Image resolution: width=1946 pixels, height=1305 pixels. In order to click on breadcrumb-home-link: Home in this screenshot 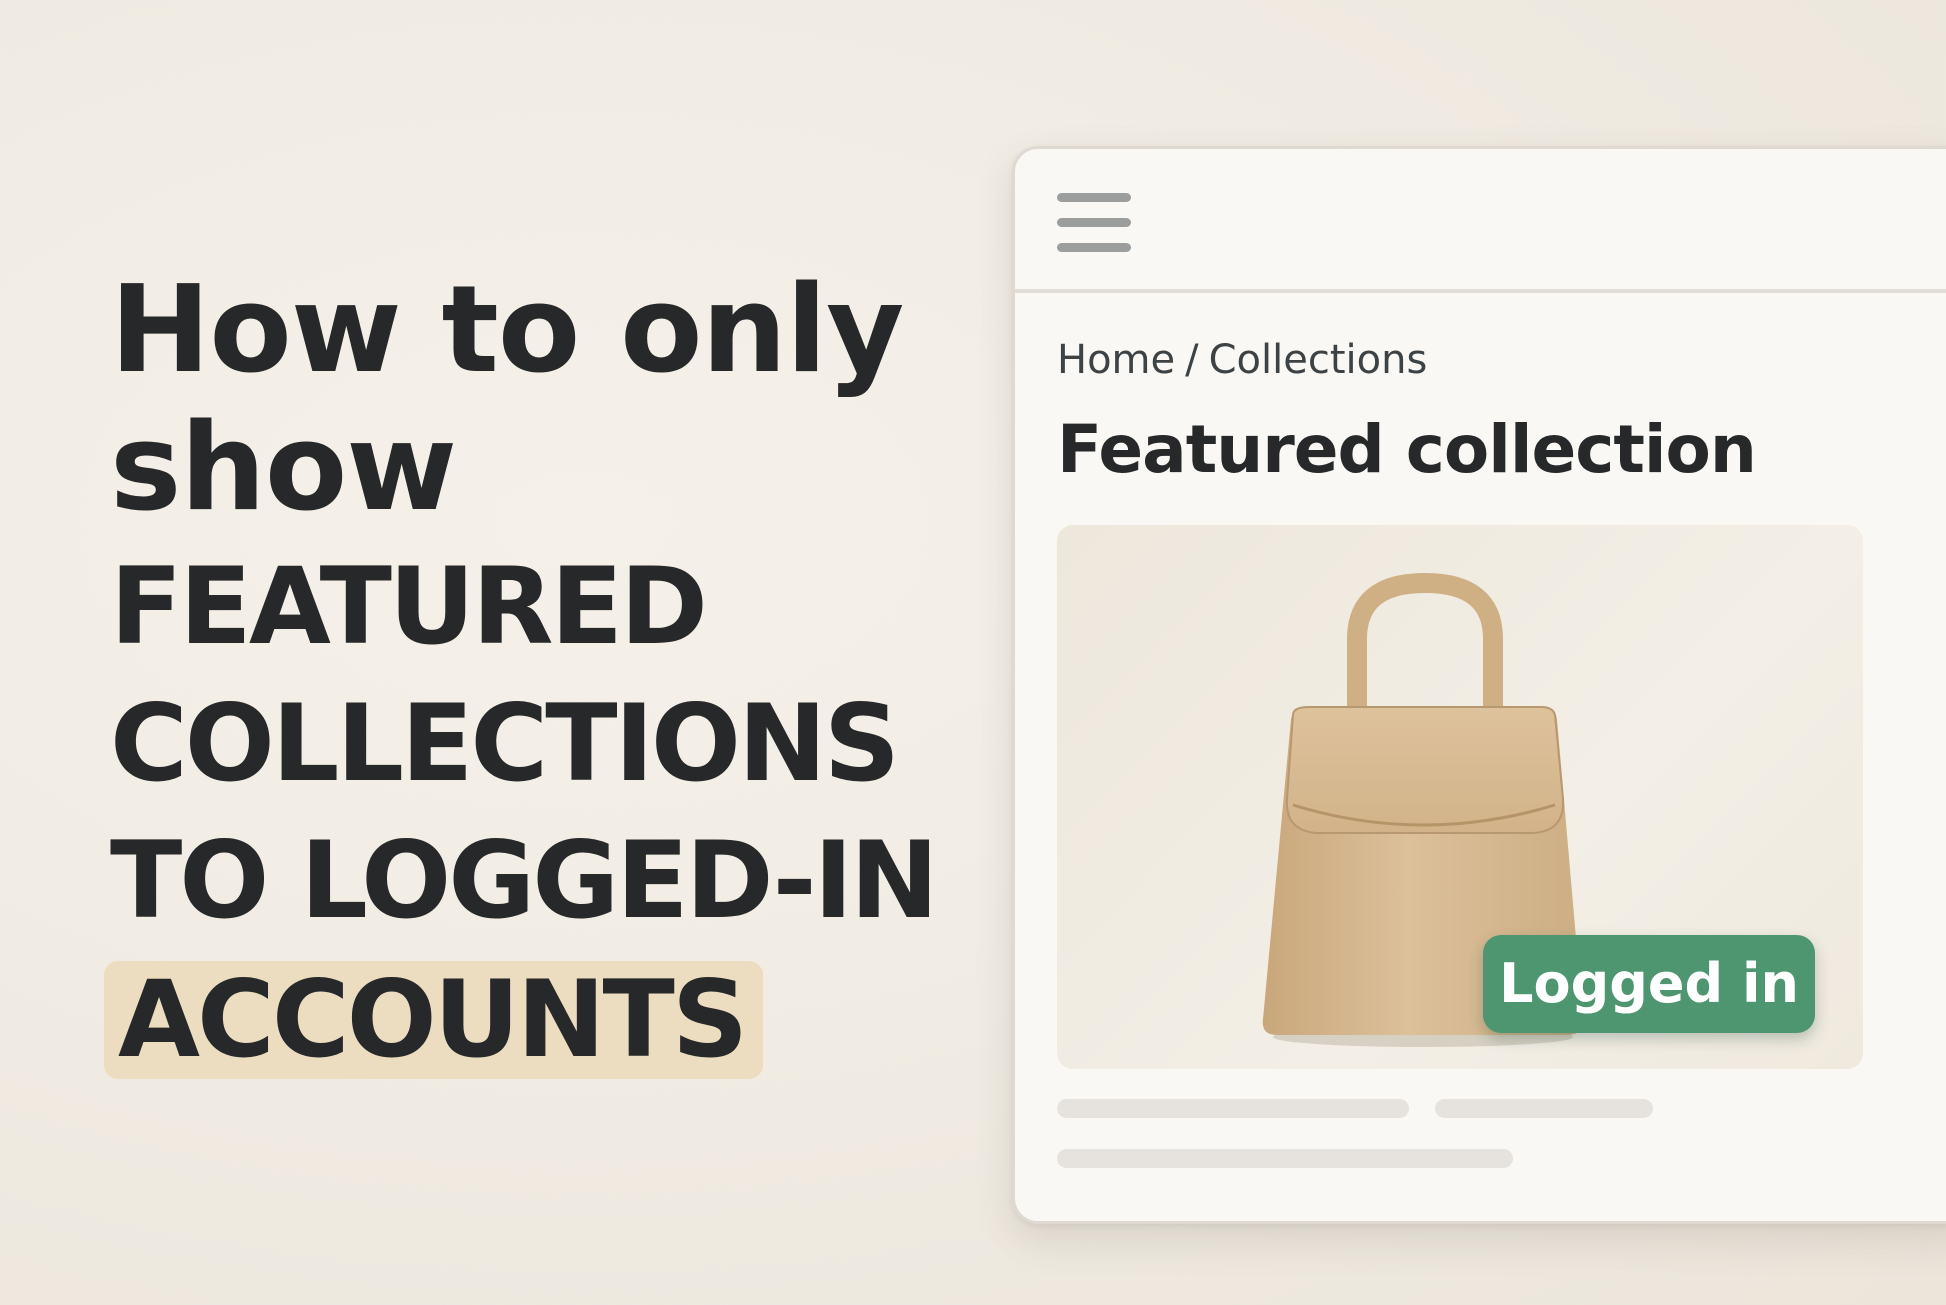, I will do `click(1116, 360)`.